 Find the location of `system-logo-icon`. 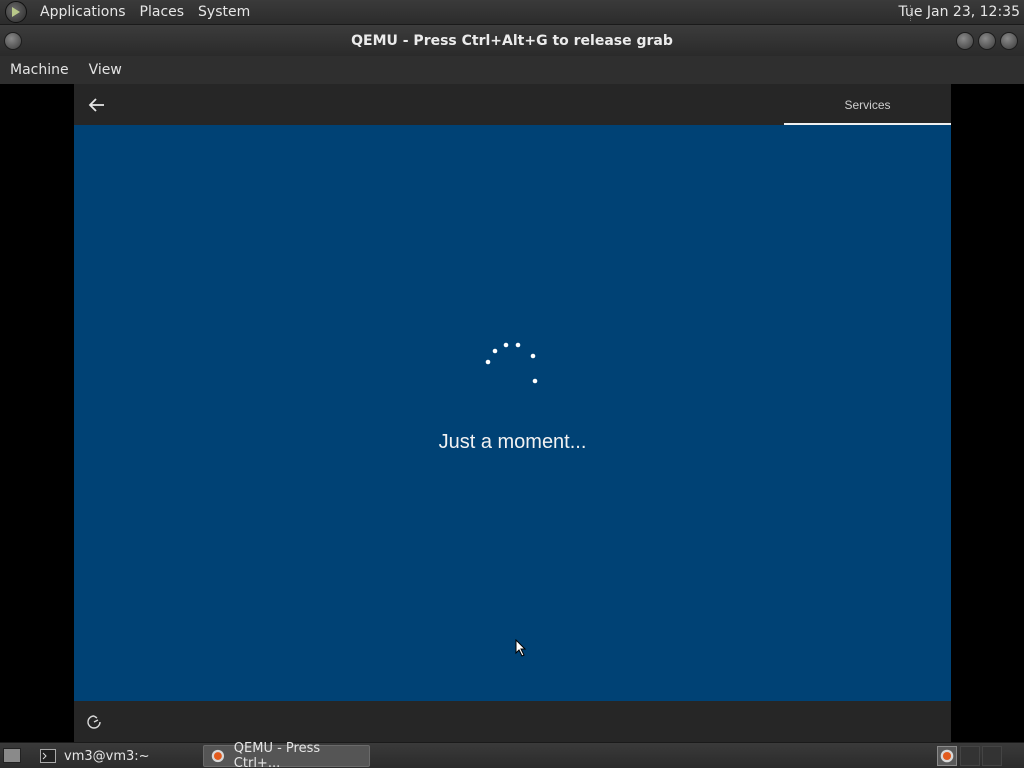

system-logo-icon is located at coordinates (16, 12).